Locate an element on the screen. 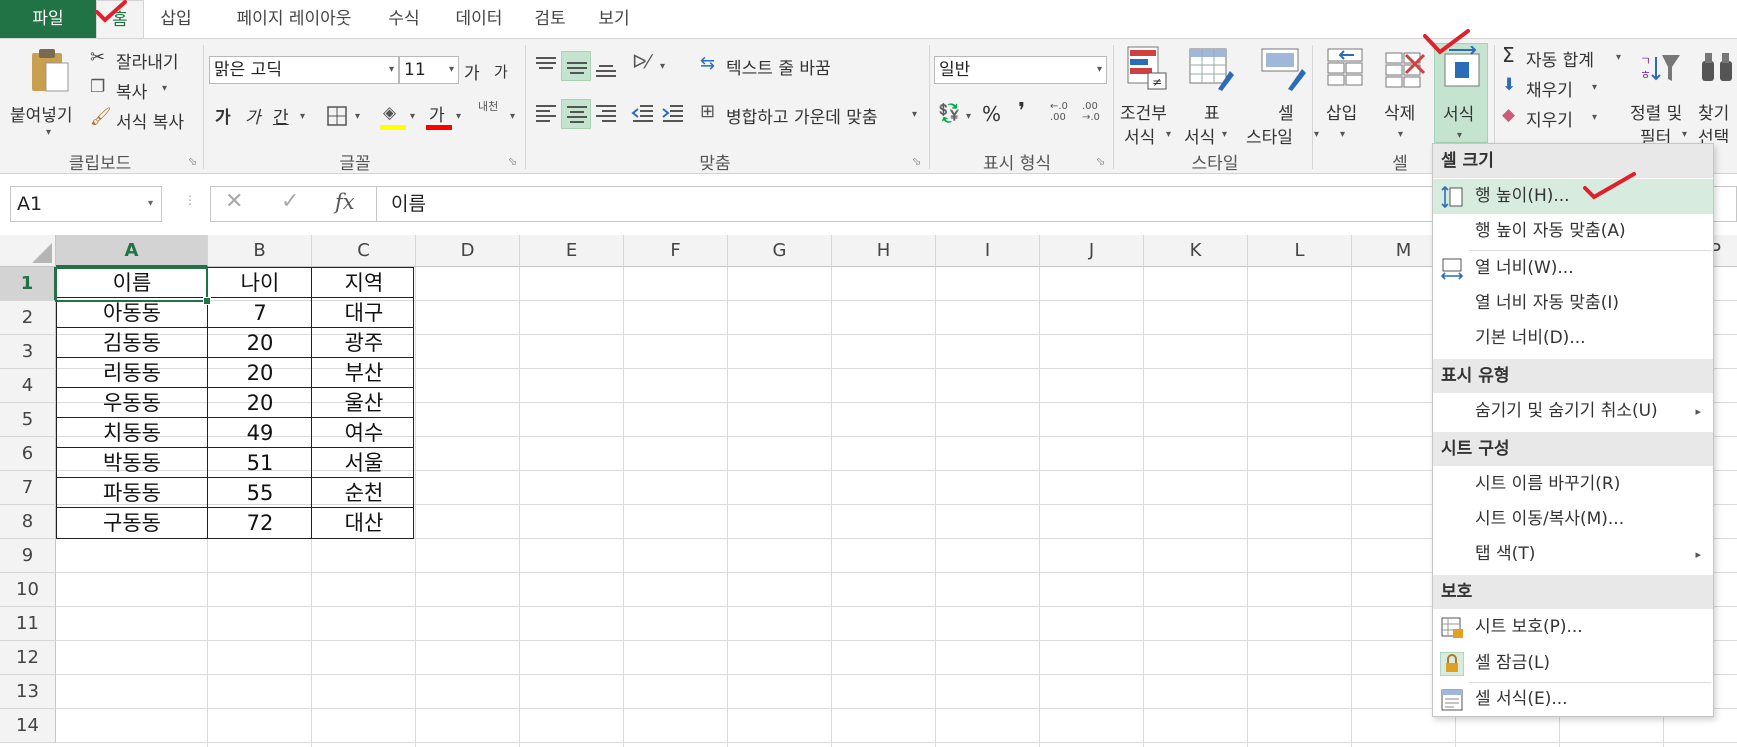 The image size is (1737, 747). row-header-11: 11 is located at coordinates (28, 624).